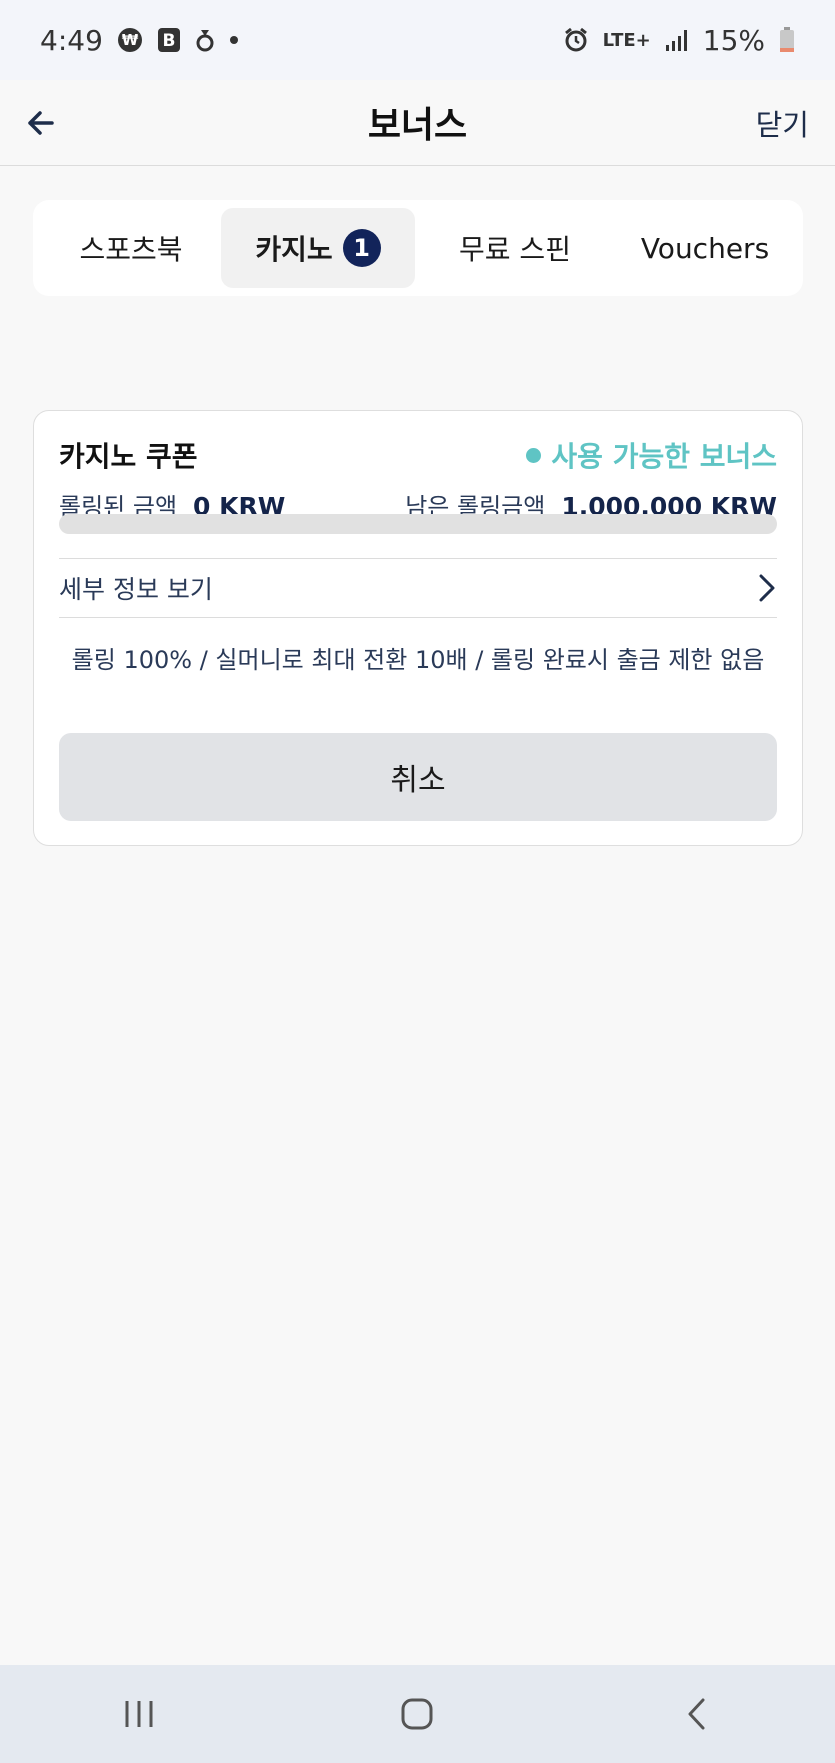 This screenshot has width=835, height=1763. I want to click on recent-apps-icon, so click(139, 1714).